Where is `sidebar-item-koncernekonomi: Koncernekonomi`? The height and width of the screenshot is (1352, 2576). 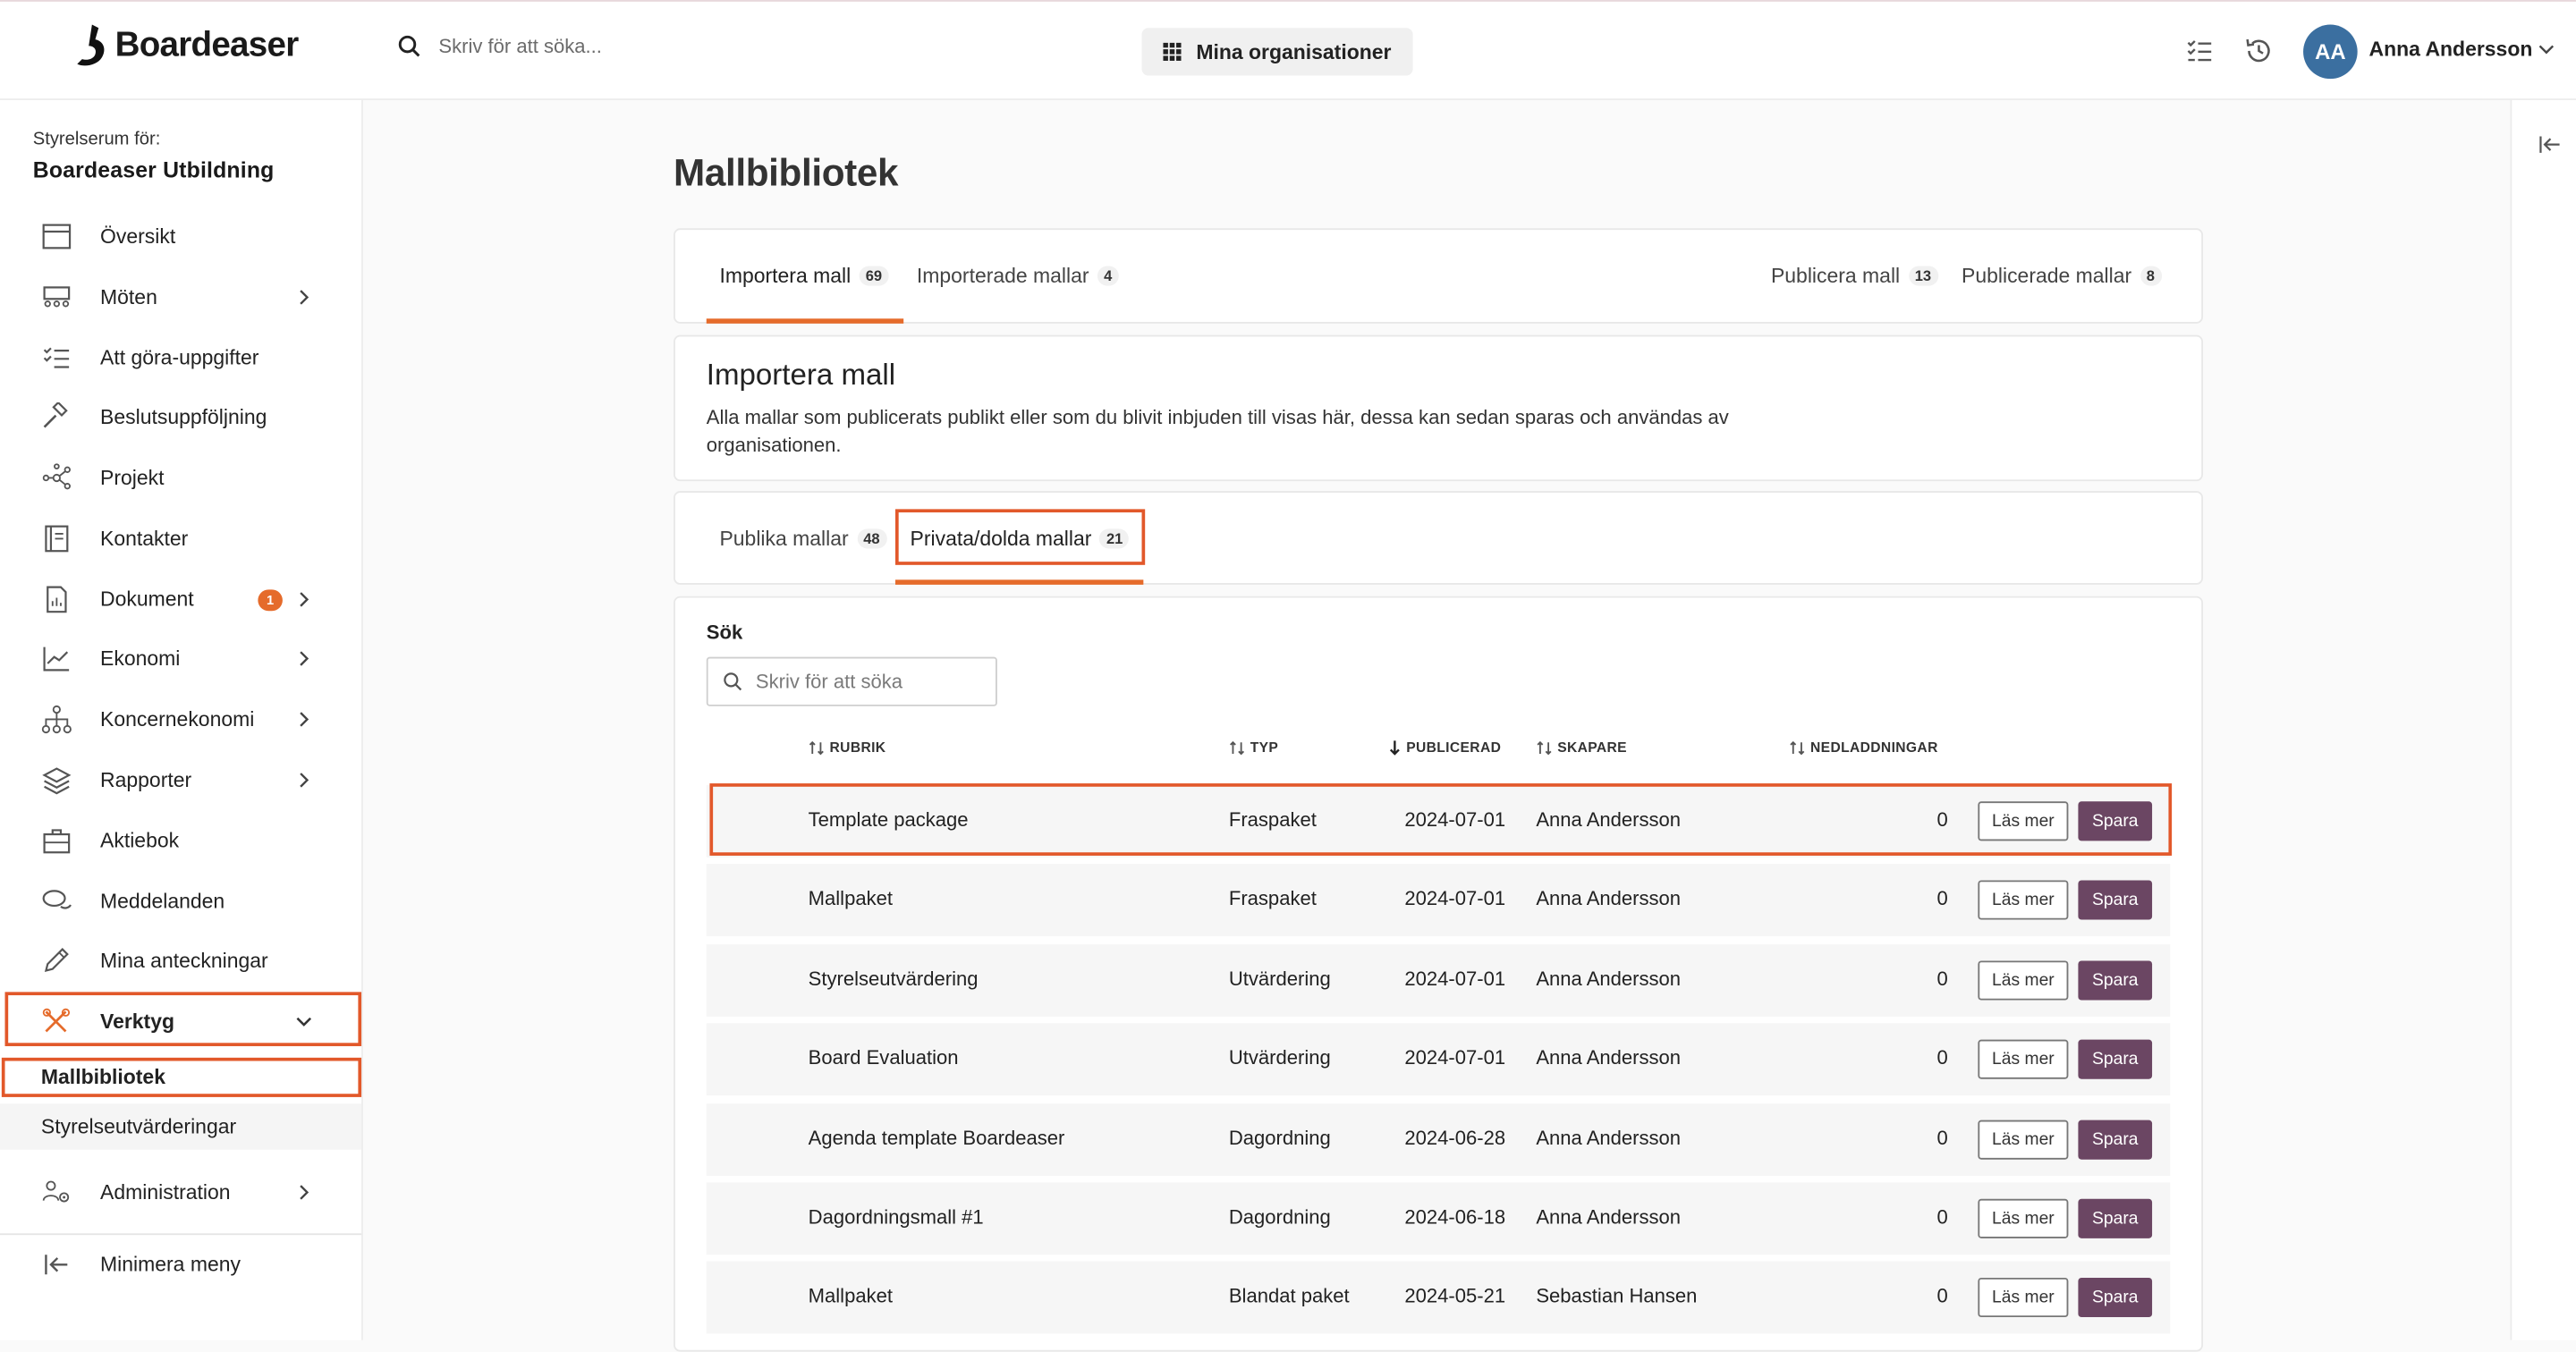 sidebar-item-koncernekonomi: Koncernekonomi is located at coordinates (180, 718).